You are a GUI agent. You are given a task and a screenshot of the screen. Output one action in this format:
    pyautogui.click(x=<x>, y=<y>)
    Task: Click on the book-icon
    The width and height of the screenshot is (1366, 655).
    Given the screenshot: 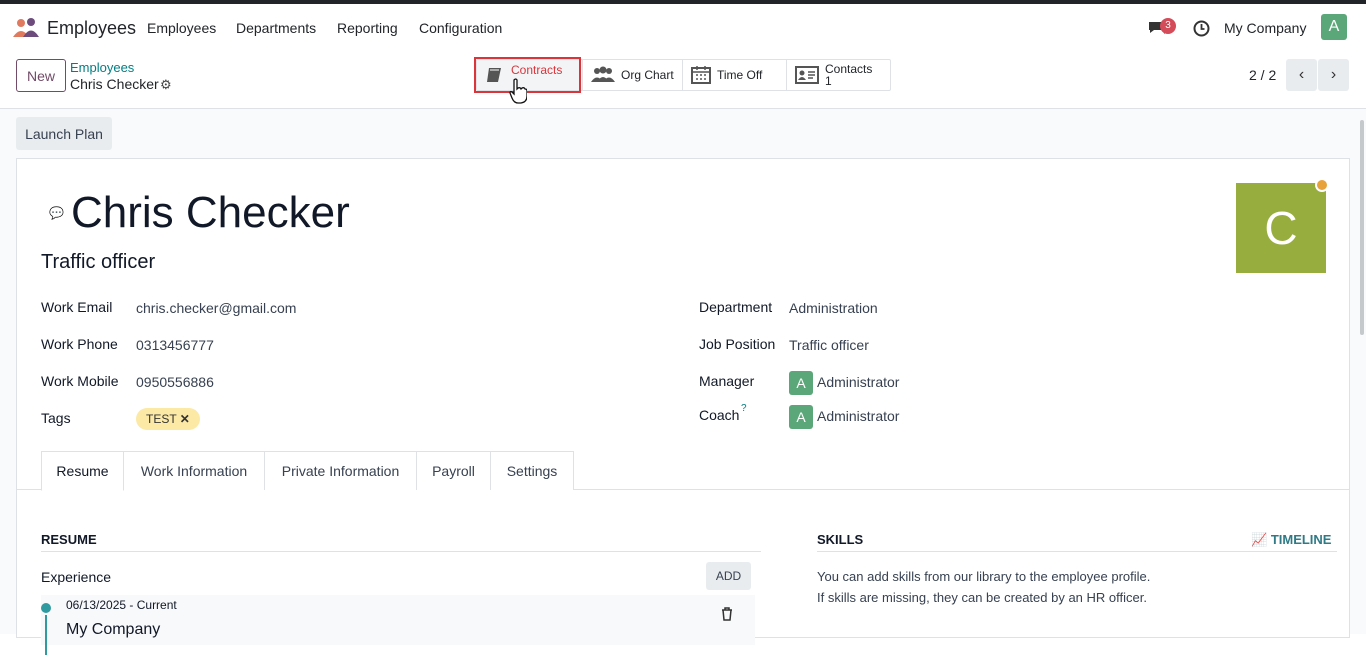 What is the action you would take?
    pyautogui.click(x=494, y=75)
    